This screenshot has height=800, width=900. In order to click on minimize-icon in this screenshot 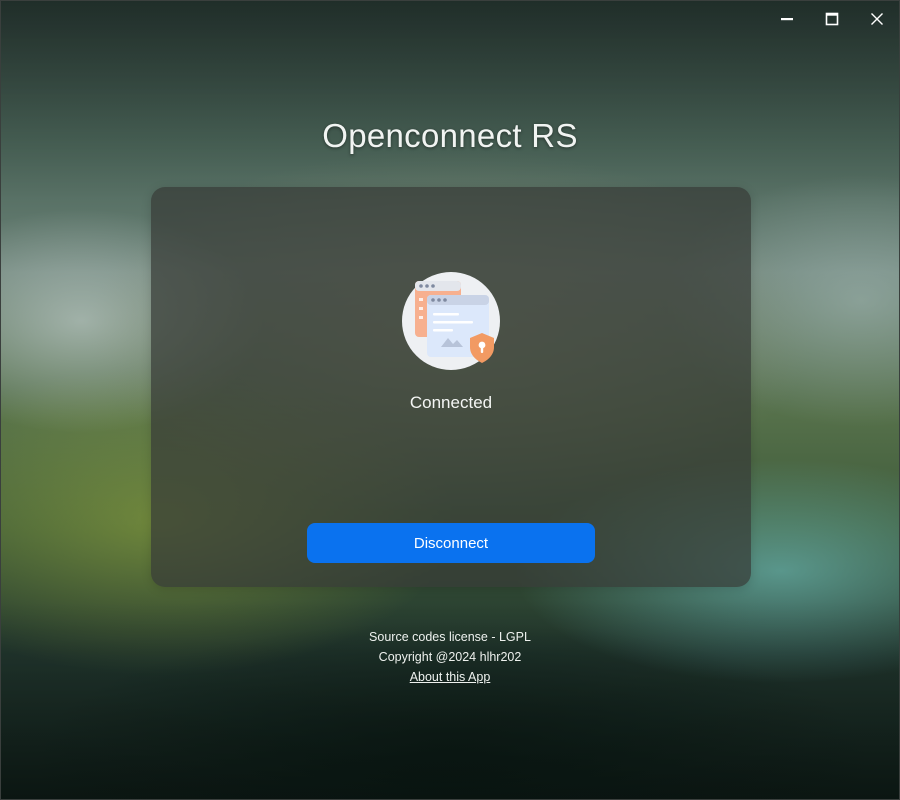, I will do `click(787, 19)`.